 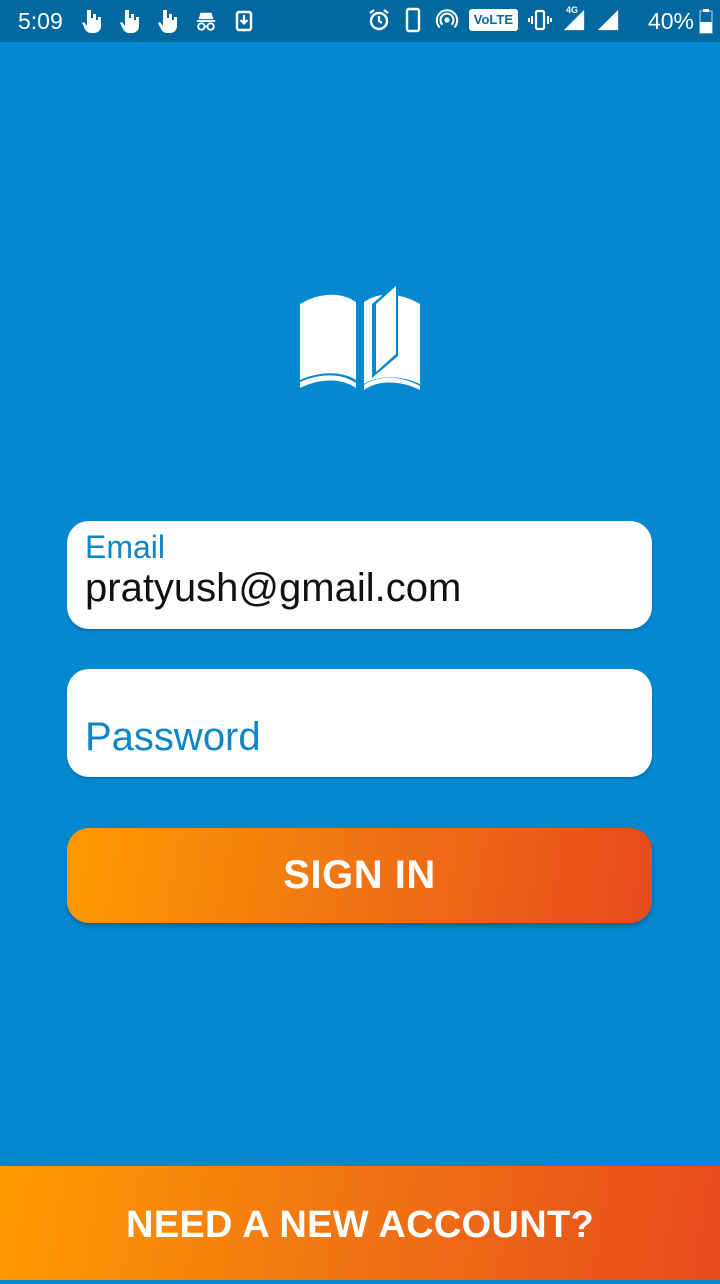 What do you see at coordinates (540, 20) in the screenshot?
I see `vibrate-icon` at bounding box center [540, 20].